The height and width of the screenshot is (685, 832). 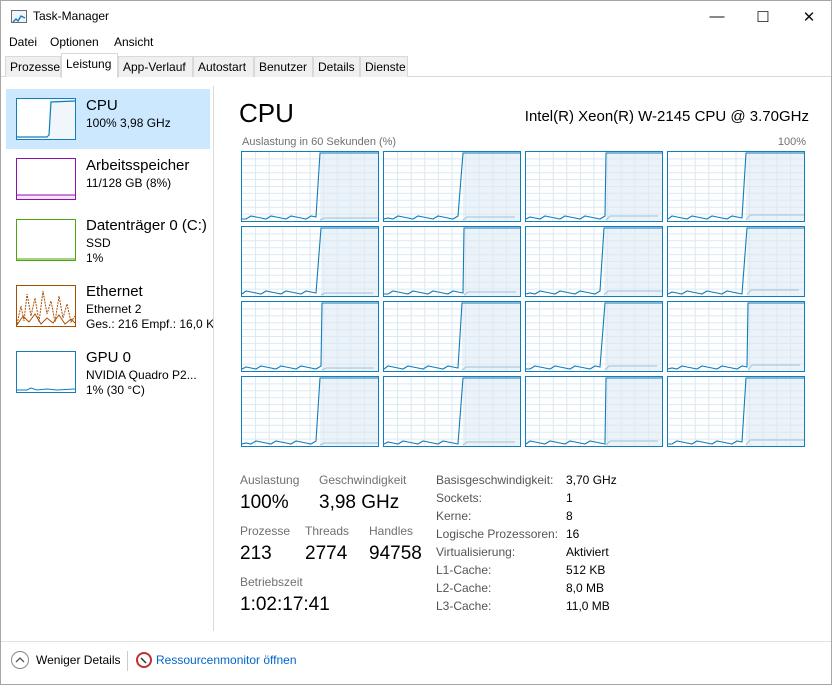 I want to click on disk-thumbnail-graph, so click(x=46, y=240).